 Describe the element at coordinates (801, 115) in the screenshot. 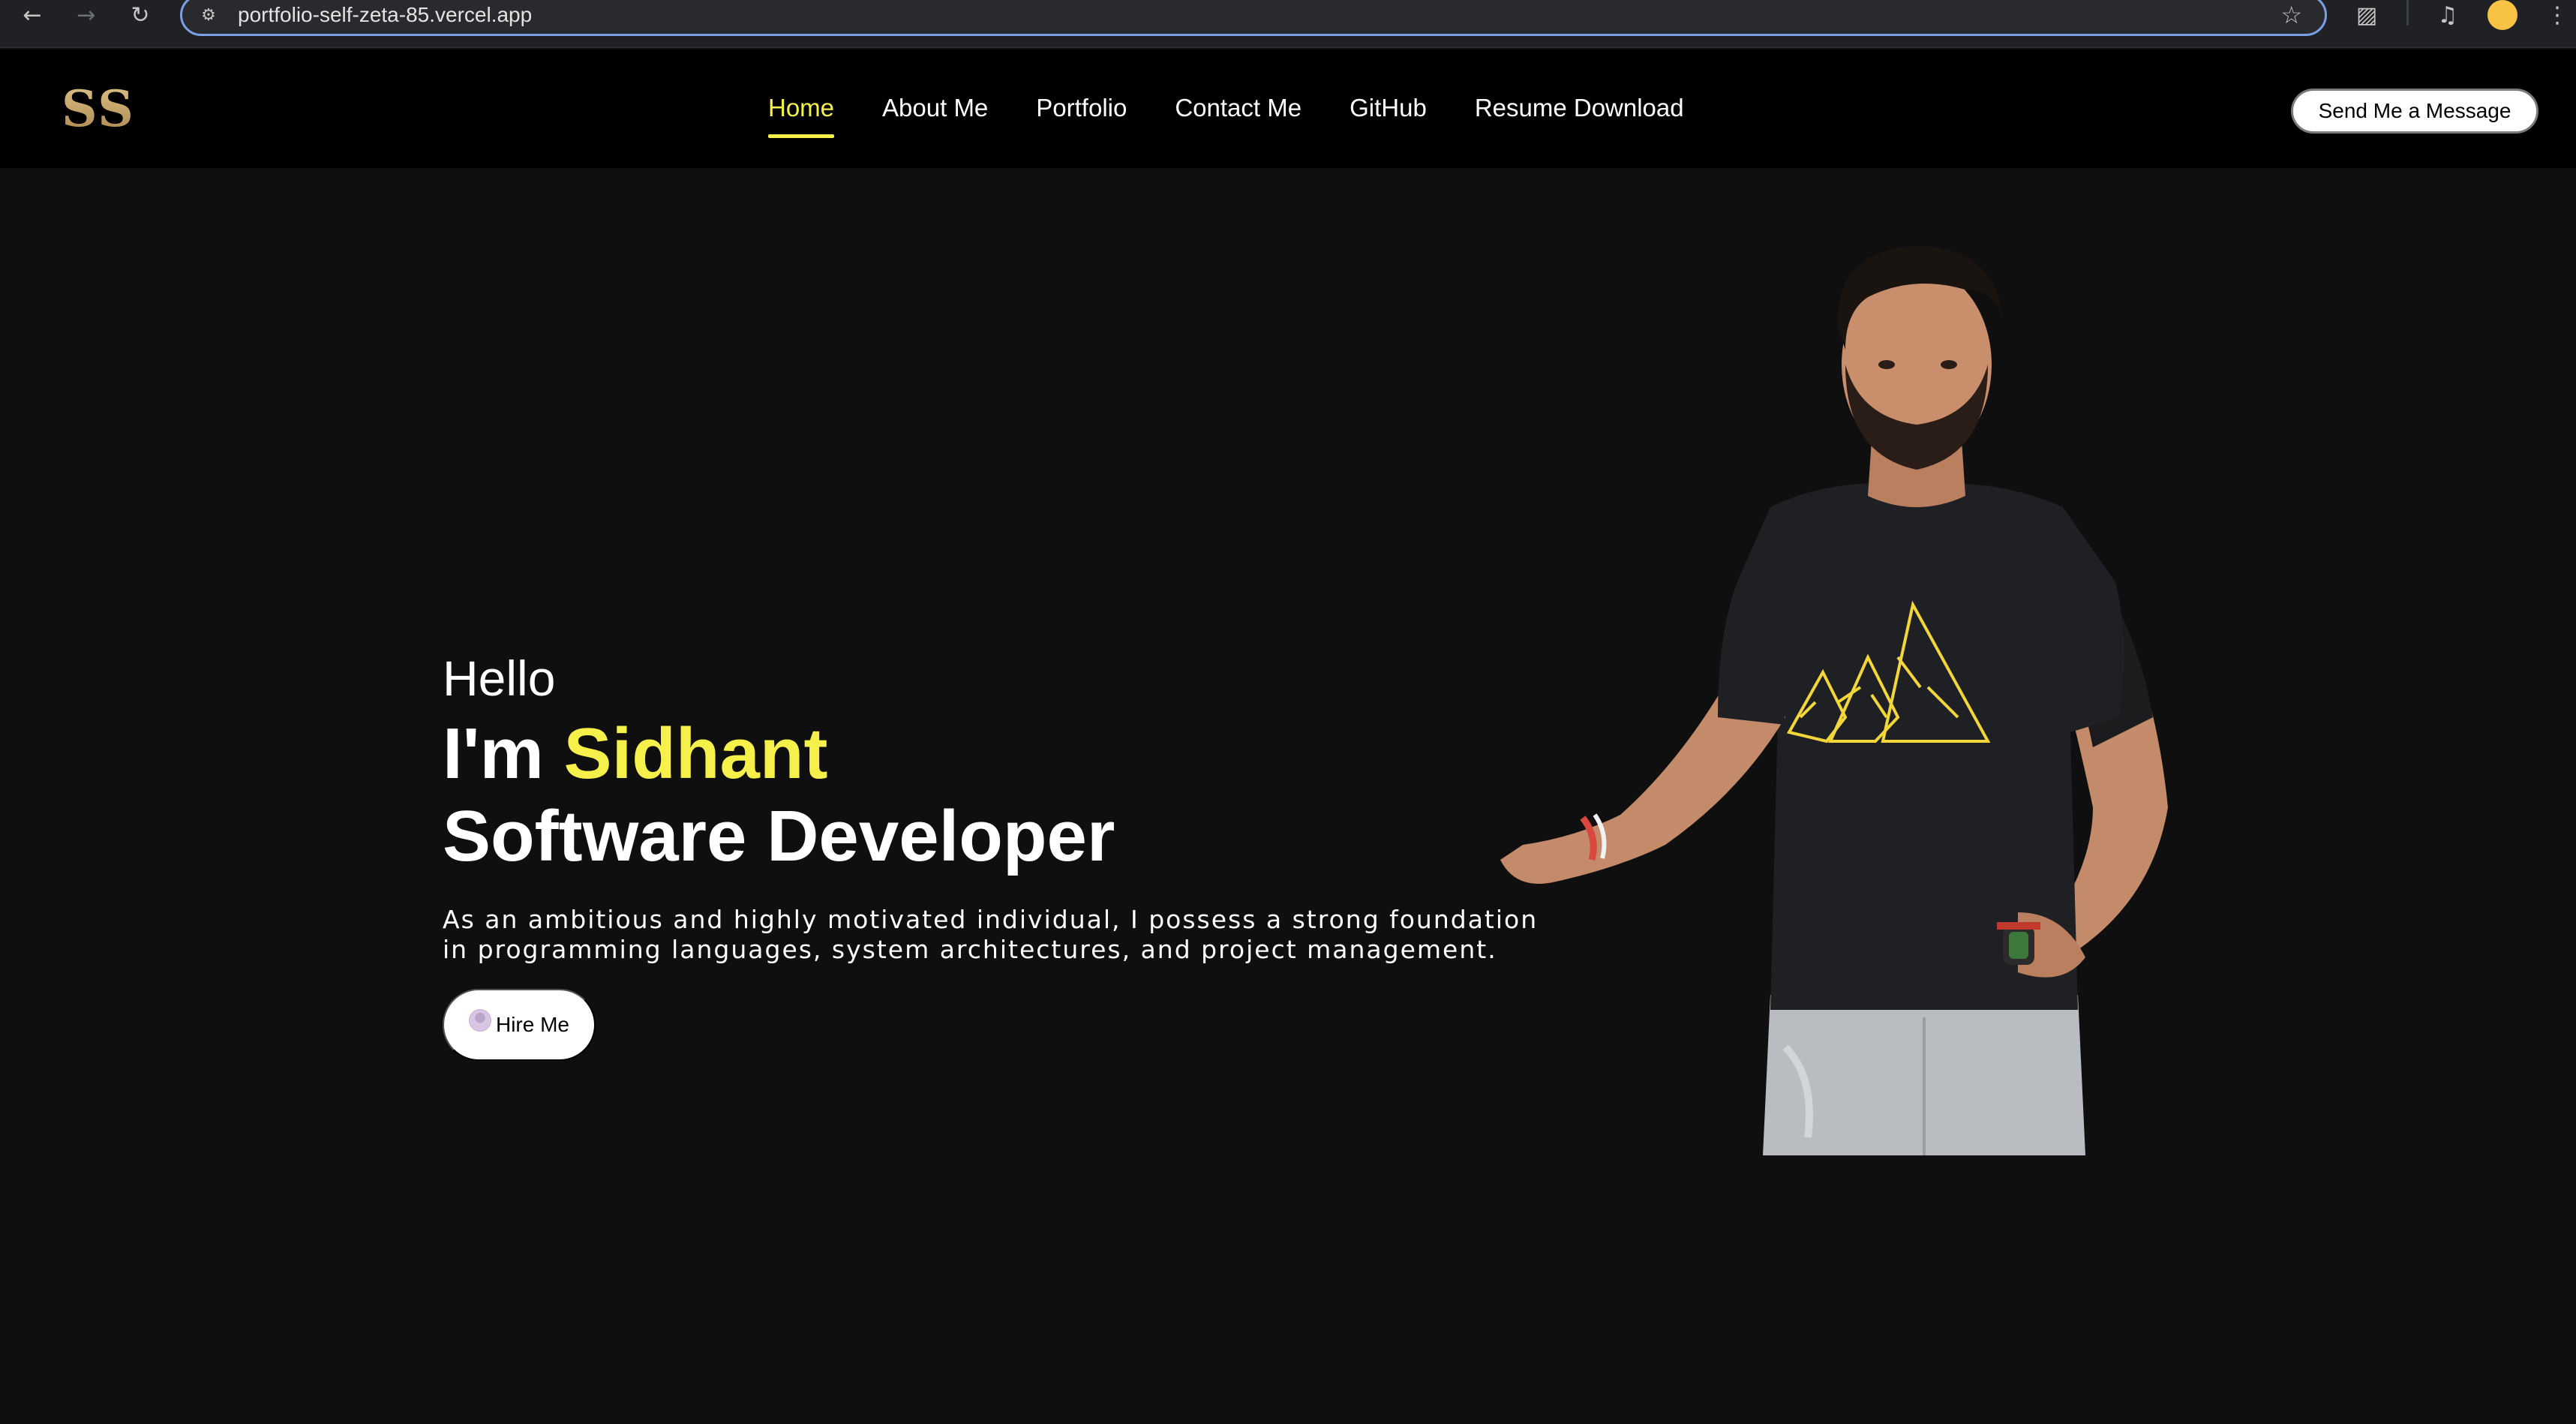

I see `nav-home: Home` at that location.